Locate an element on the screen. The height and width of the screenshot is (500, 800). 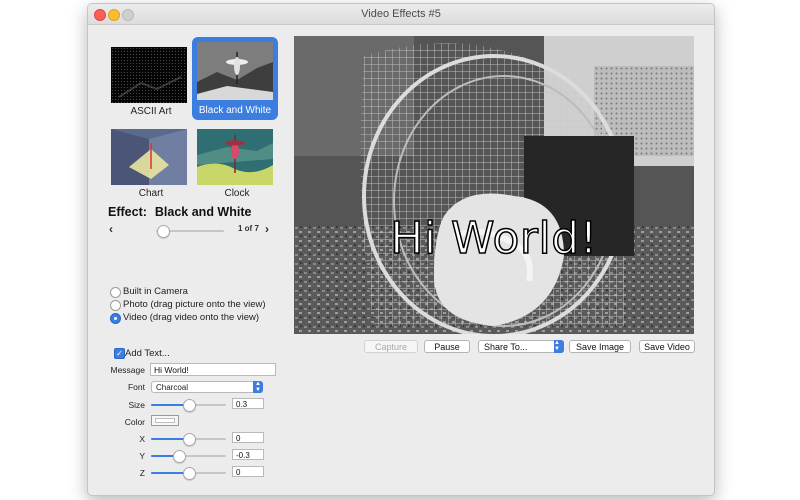
radio-label: Video (drag video onto the view) is located at coordinates (191, 317).